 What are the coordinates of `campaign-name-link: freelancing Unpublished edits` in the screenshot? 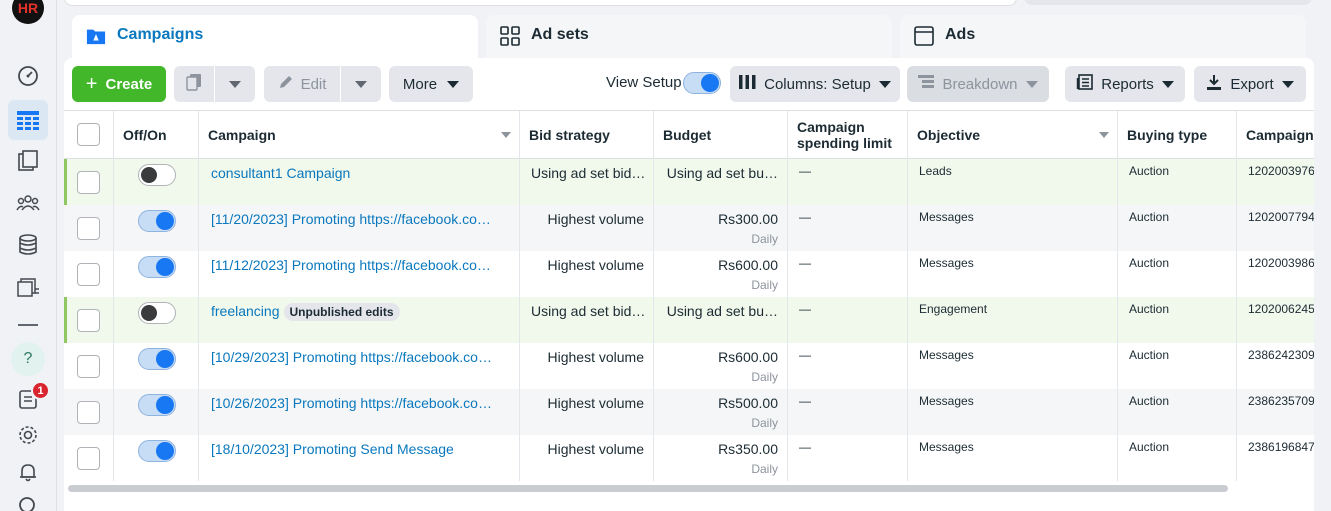 It's located at (356, 312).